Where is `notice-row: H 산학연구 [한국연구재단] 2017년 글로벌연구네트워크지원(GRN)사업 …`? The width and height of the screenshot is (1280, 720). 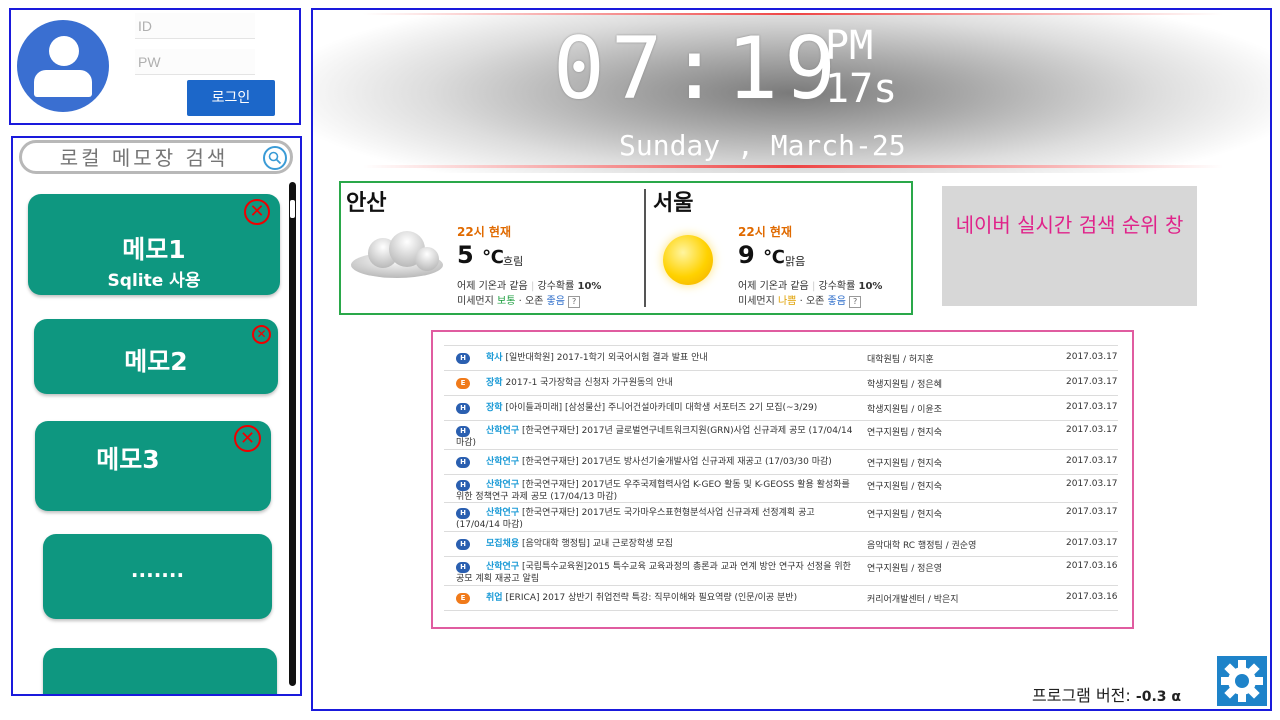 notice-row: H 산학연구 [한국연구재단] 2017년 글로벌연구네트워크지원(GRN)사업 … is located at coordinates (781, 435).